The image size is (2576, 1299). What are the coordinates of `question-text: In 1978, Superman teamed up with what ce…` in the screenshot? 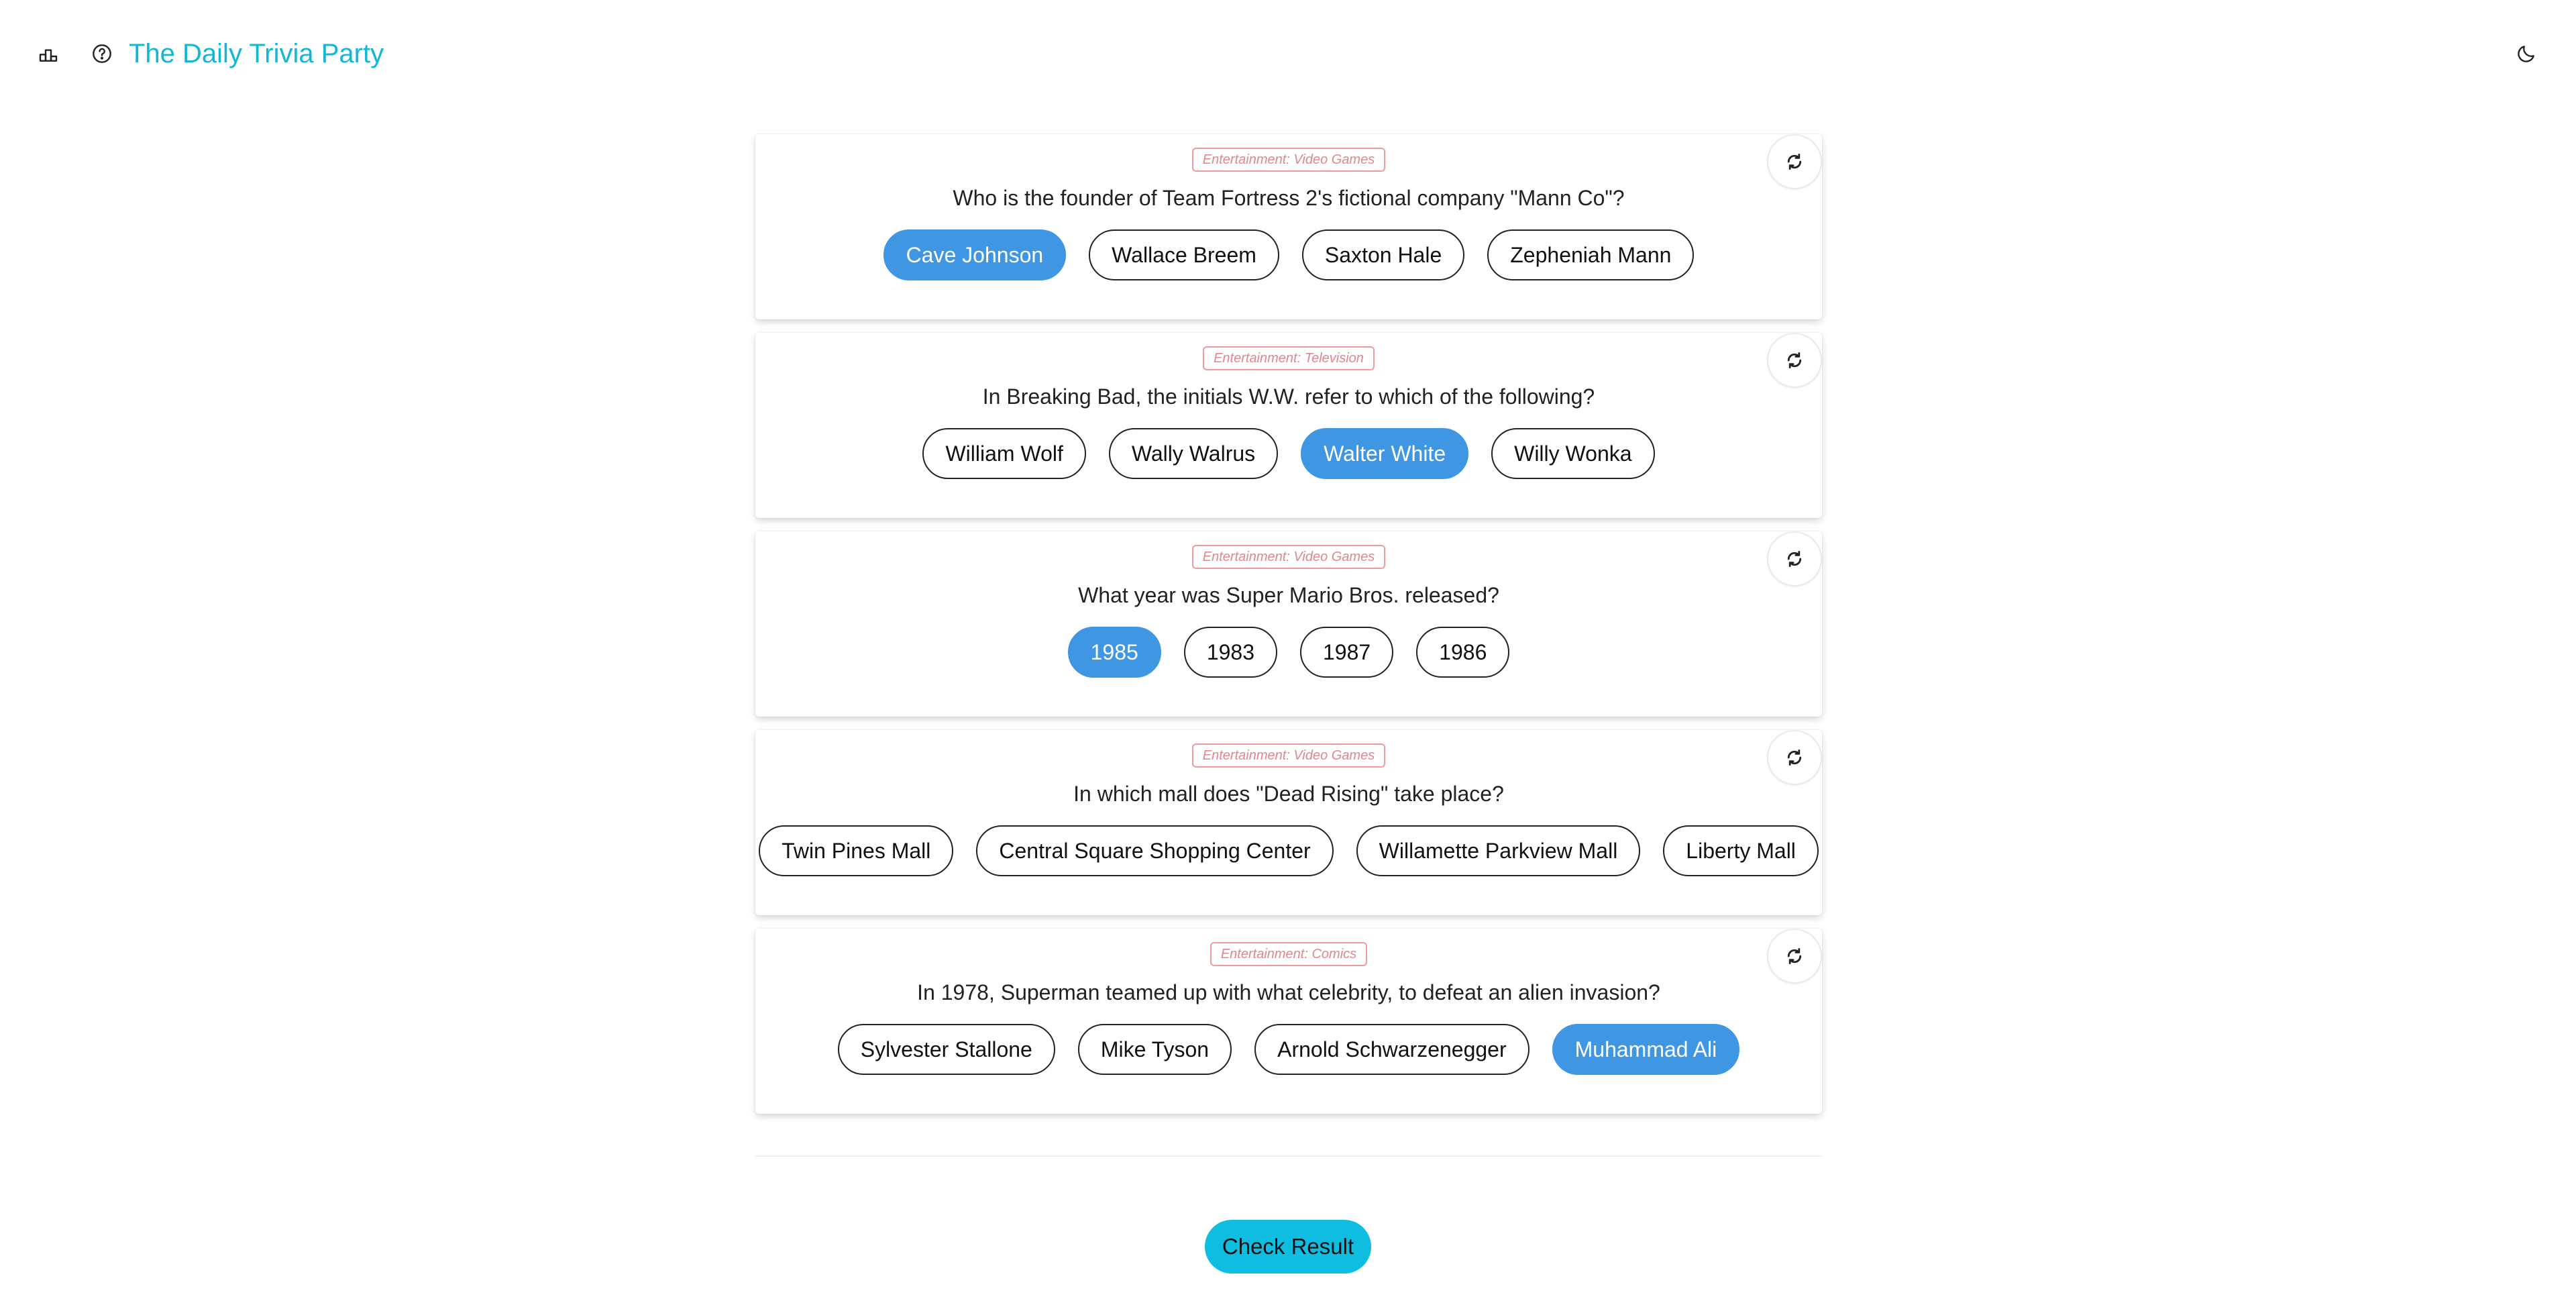 It's located at (1288, 992).